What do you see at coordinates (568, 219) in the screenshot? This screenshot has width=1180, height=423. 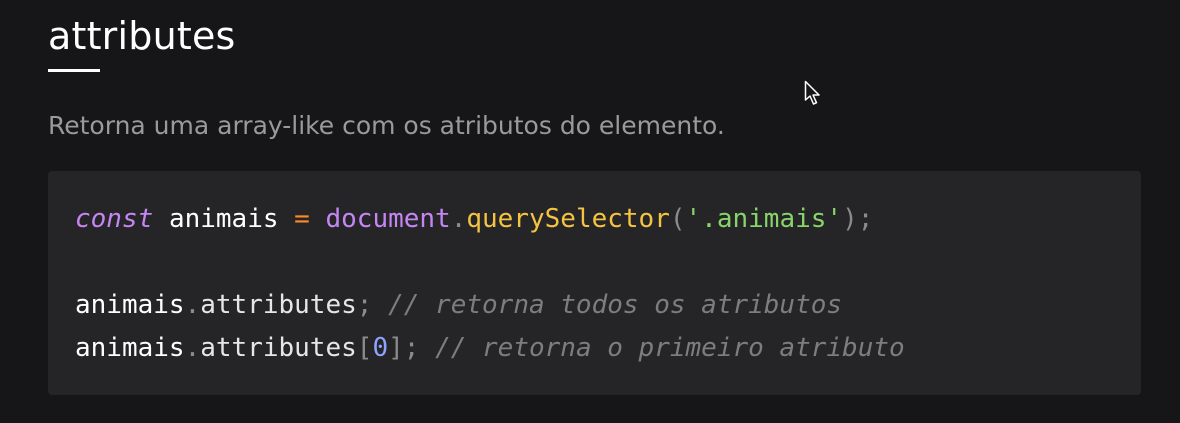 I see `code-method: querySelector` at bounding box center [568, 219].